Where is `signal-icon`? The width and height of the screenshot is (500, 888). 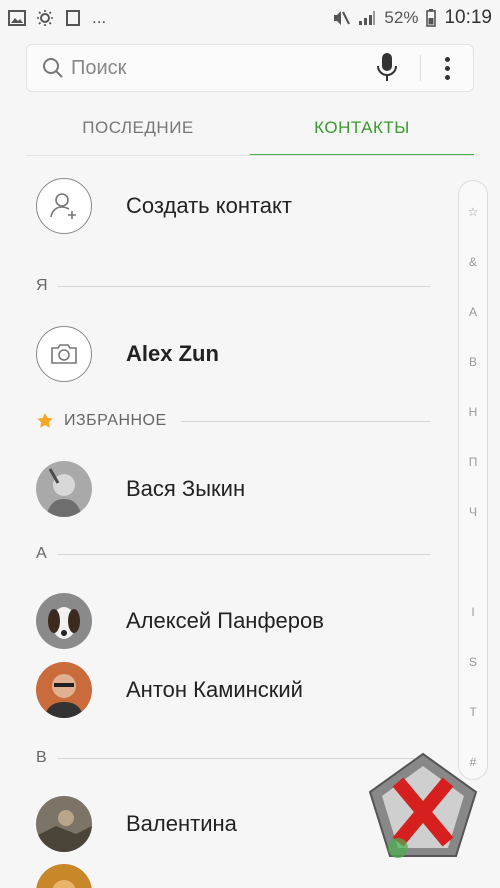 signal-icon is located at coordinates (367, 18).